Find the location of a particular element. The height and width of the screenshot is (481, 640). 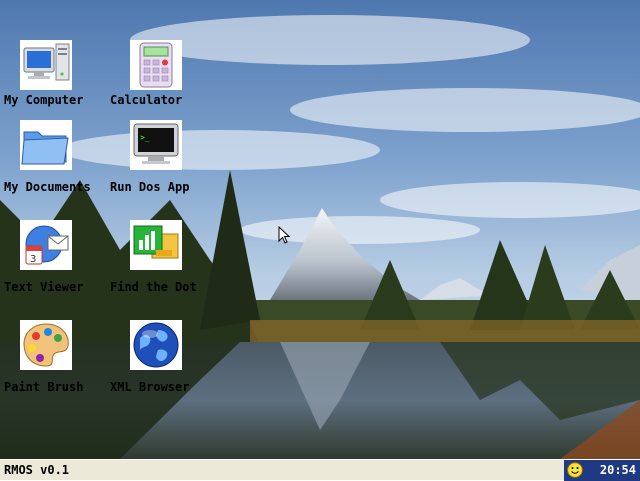

os-version-label: RMOS v0.1 is located at coordinates (36, 470).